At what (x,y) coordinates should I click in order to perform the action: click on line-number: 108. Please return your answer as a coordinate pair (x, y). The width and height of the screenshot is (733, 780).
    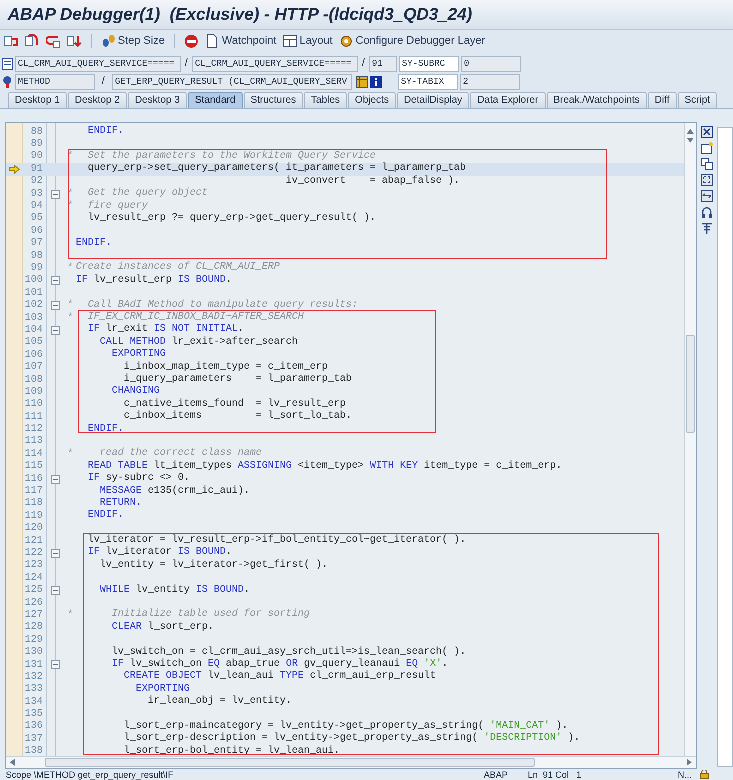
    Looking at the image, I should click on (34, 380).